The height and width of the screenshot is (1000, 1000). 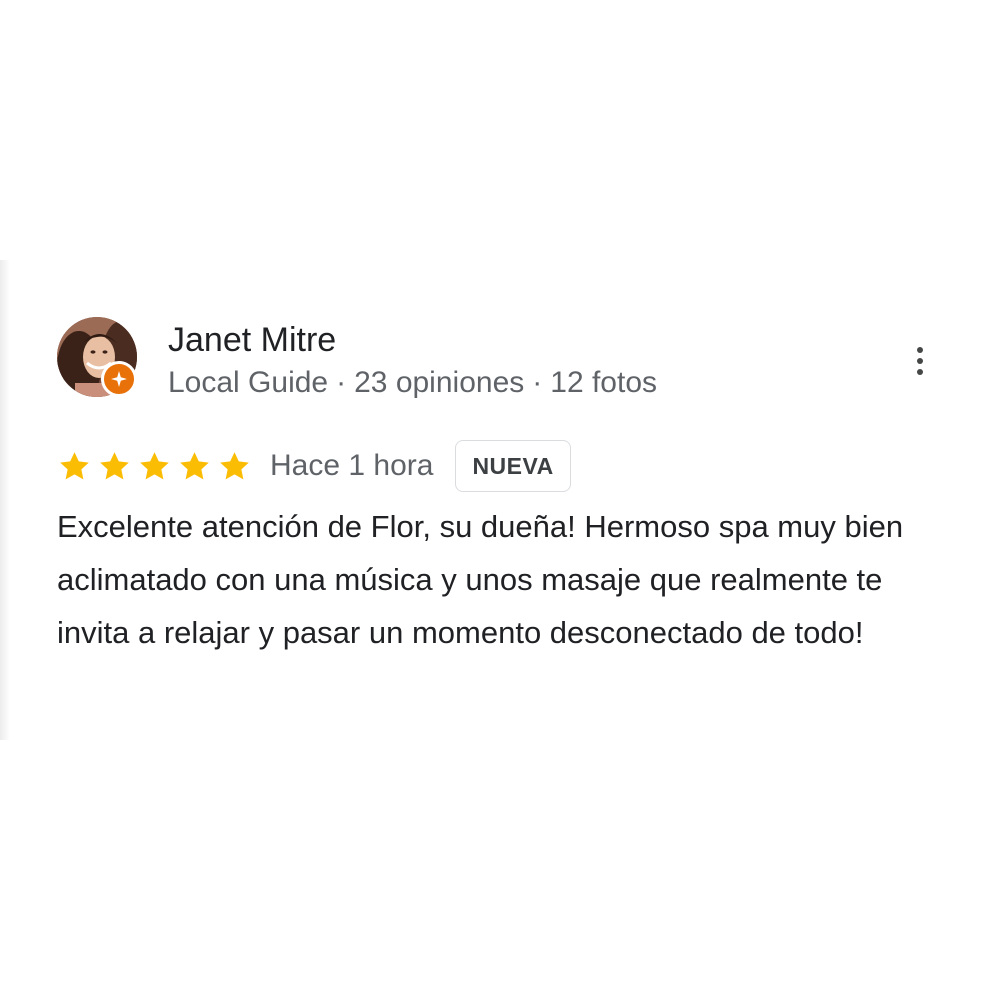 I want to click on more-vert-icon, so click(x=920, y=361).